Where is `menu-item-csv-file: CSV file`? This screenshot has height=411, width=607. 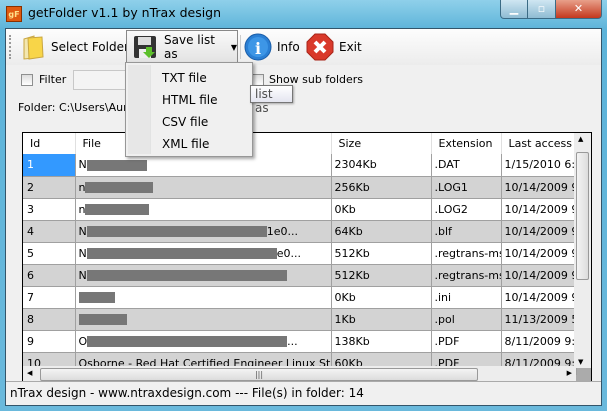 menu-item-csv-file: CSV file is located at coordinates (185, 122).